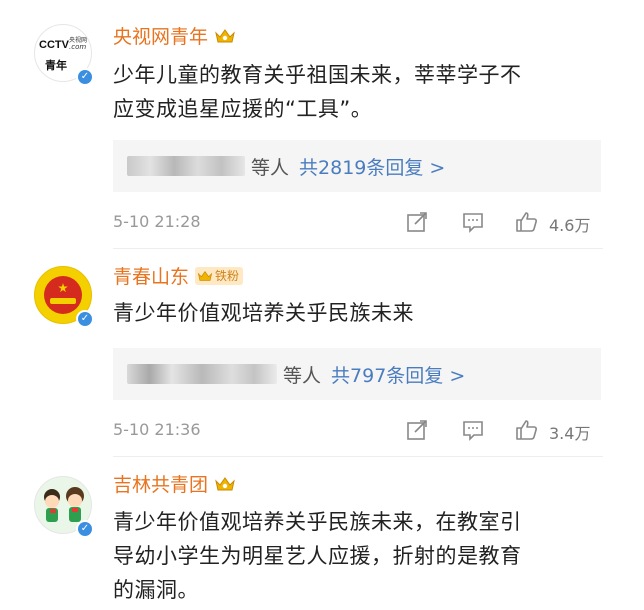 The width and height of the screenshot is (644, 610). What do you see at coordinates (78, 47) in the screenshot?
I see `avatar-logo-com: .com` at bounding box center [78, 47].